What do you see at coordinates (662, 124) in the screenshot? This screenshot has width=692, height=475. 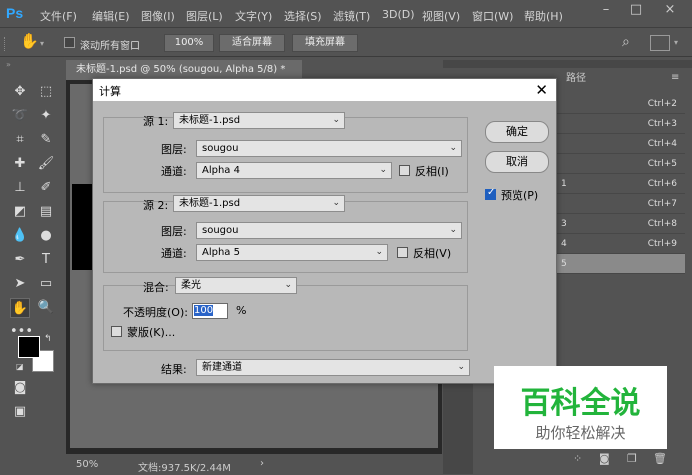 I see `channel-shortcut: Ctrl+3` at bounding box center [662, 124].